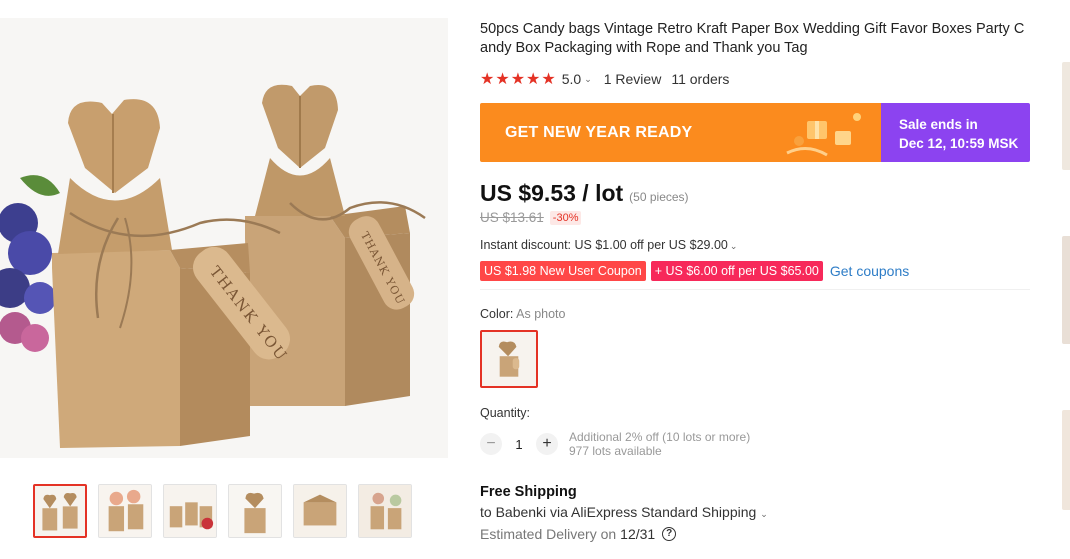 The height and width of the screenshot is (559, 1070). What do you see at coordinates (756, 79) in the screenshot?
I see `rating-row: ★★★★★ 5.0 ⌄ 1 Review 11 orders` at bounding box center [756, 79].